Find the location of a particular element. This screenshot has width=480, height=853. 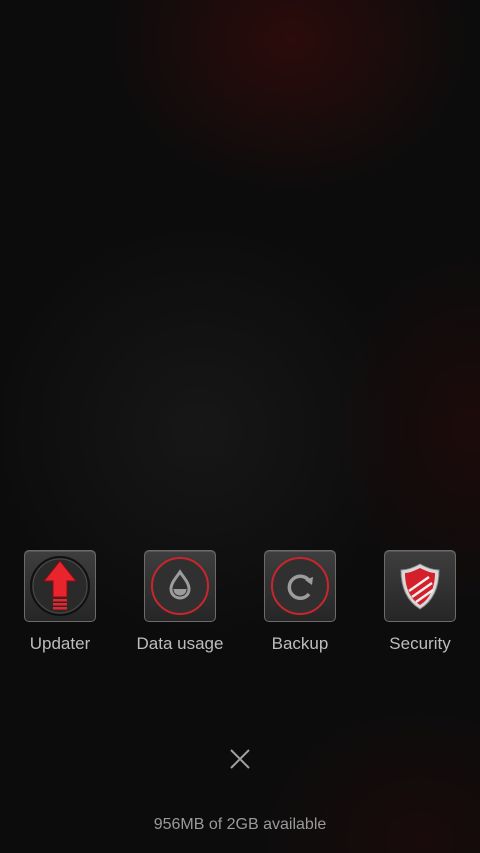

app-security-tile is located at coordinates (420, 586).